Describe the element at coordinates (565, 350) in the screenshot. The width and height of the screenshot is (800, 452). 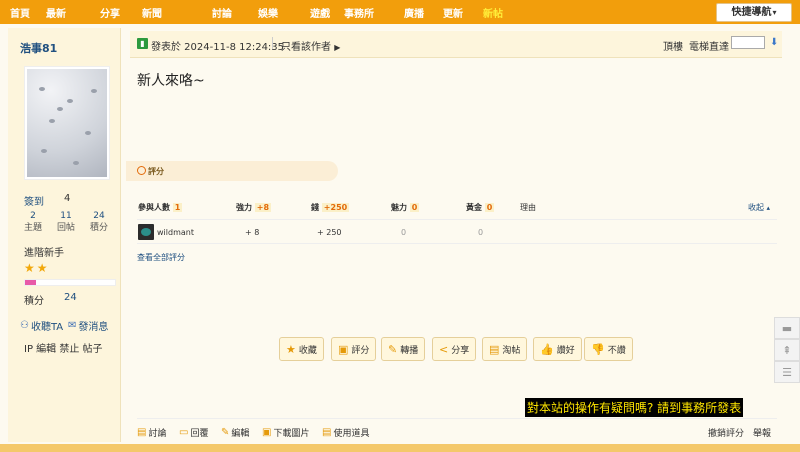
I see `like-label: 讚好` at that location.